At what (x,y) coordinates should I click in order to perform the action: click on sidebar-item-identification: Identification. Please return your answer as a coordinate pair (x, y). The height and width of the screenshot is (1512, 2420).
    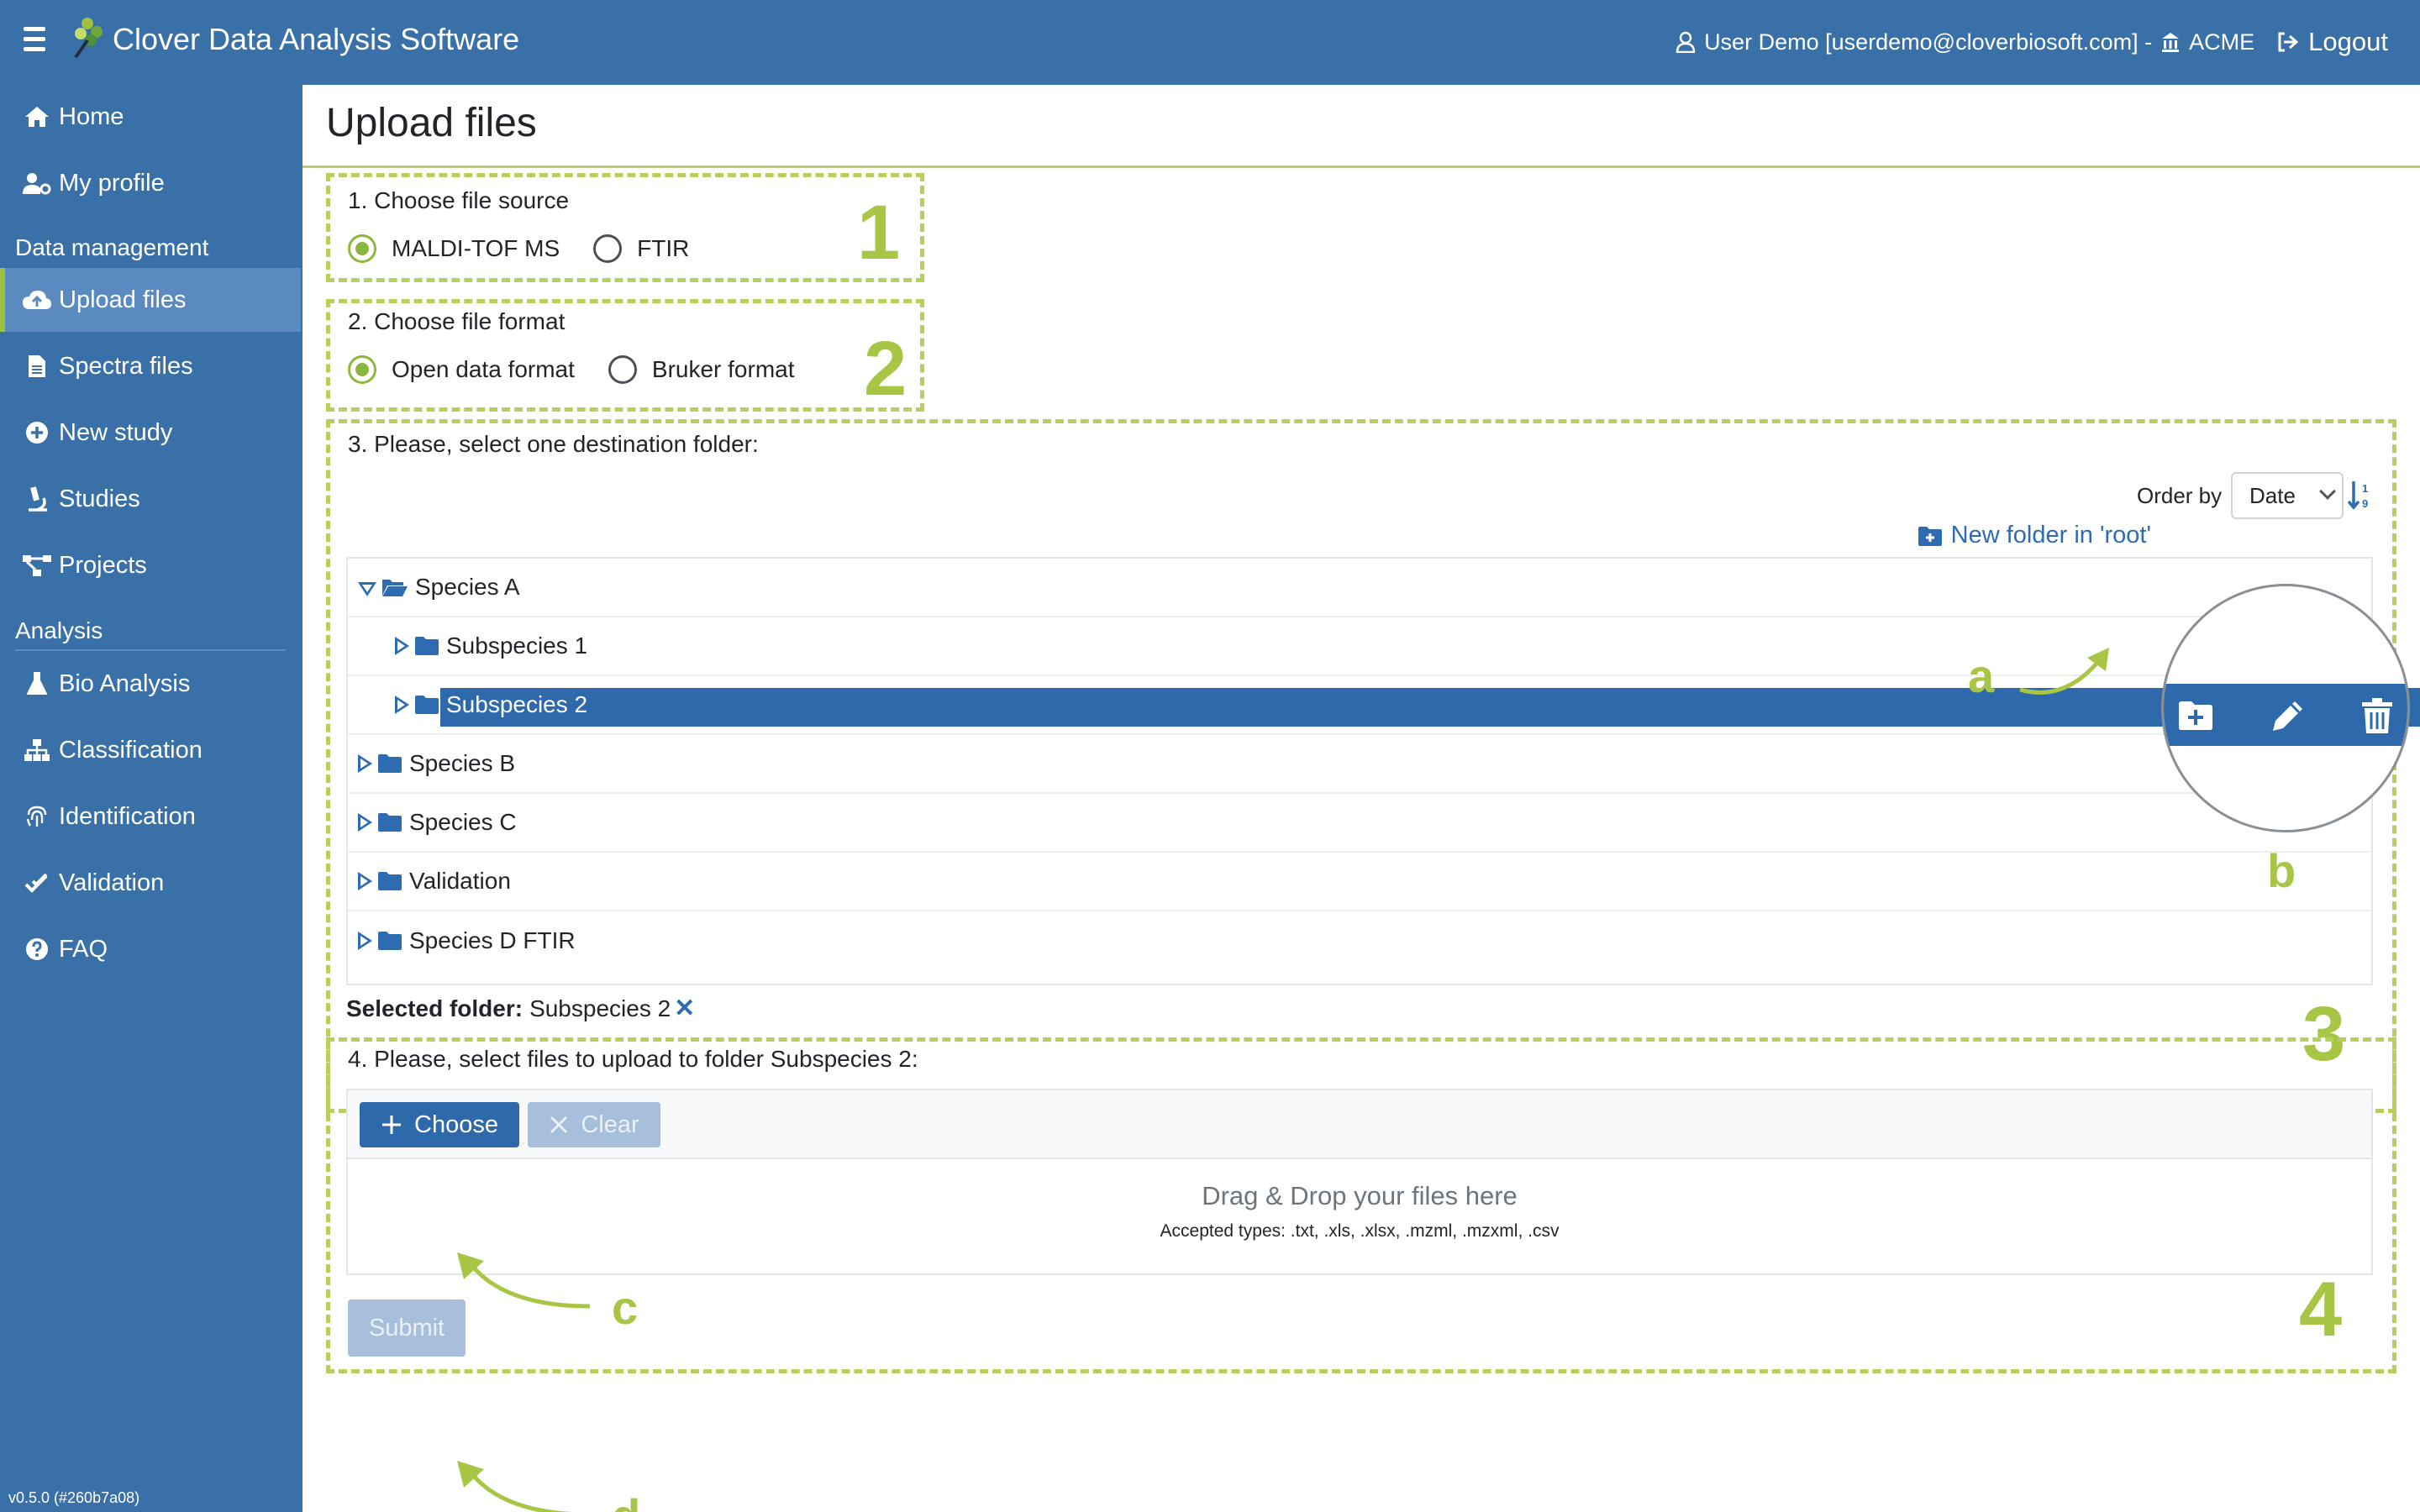
    Looking at the image, I should click on (150, 816).